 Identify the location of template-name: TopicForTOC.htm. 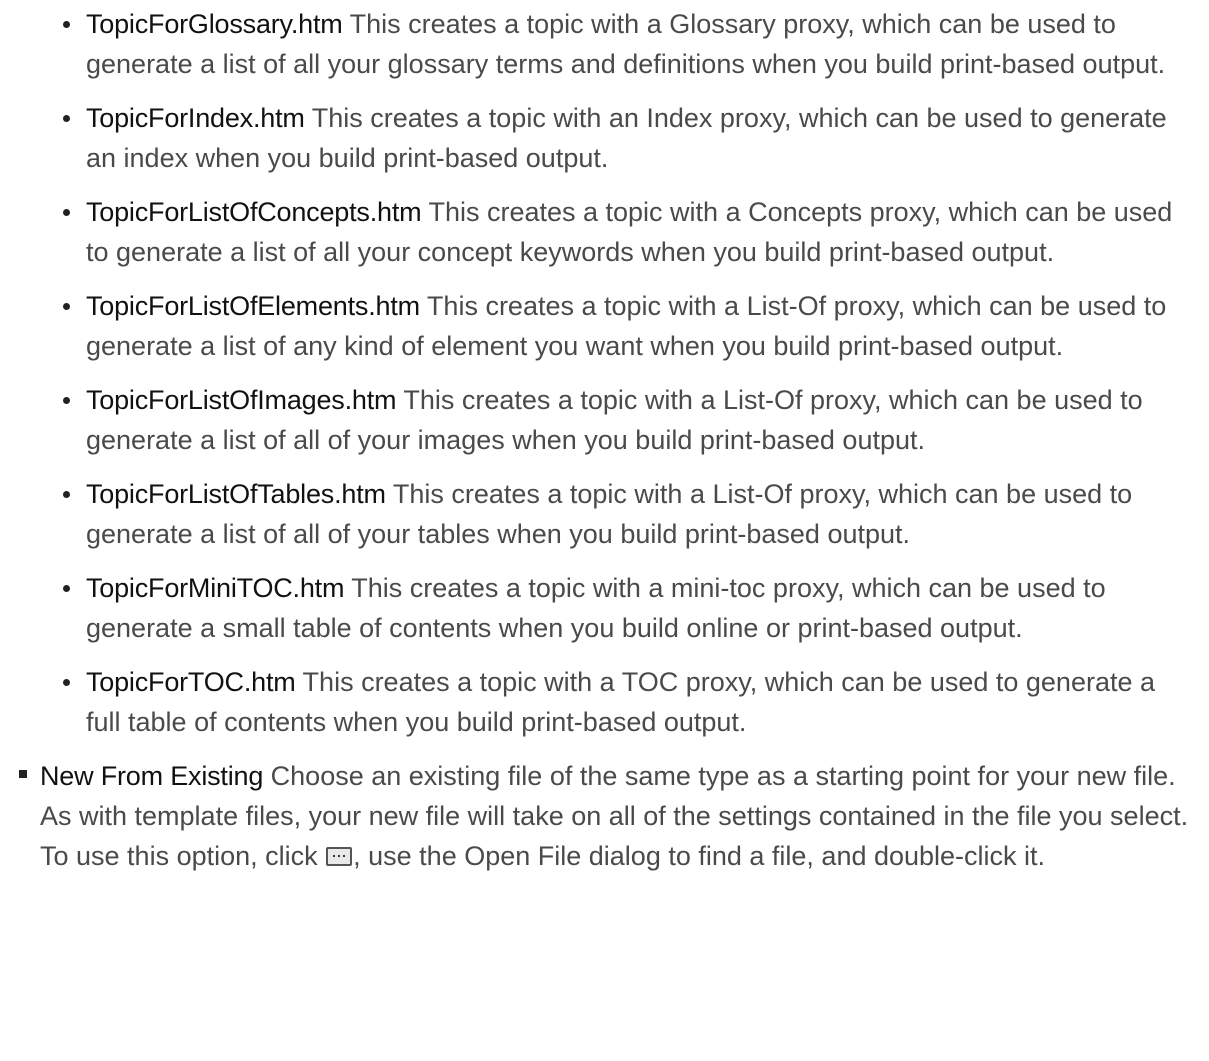
(191, 682).